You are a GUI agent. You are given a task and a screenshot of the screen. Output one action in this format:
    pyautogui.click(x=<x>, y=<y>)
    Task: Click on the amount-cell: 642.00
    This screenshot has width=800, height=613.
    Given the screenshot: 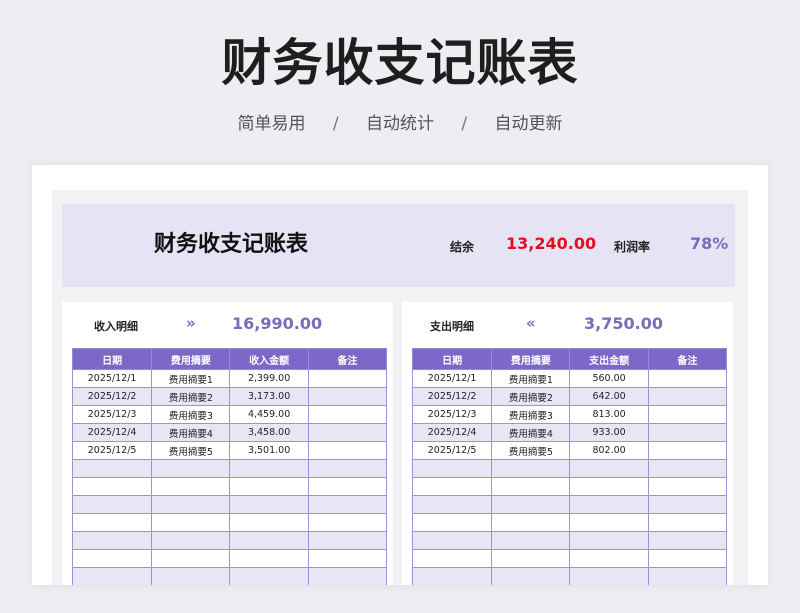 What is the action you would take?
    pyautogui.click(x=609, y=396)
    